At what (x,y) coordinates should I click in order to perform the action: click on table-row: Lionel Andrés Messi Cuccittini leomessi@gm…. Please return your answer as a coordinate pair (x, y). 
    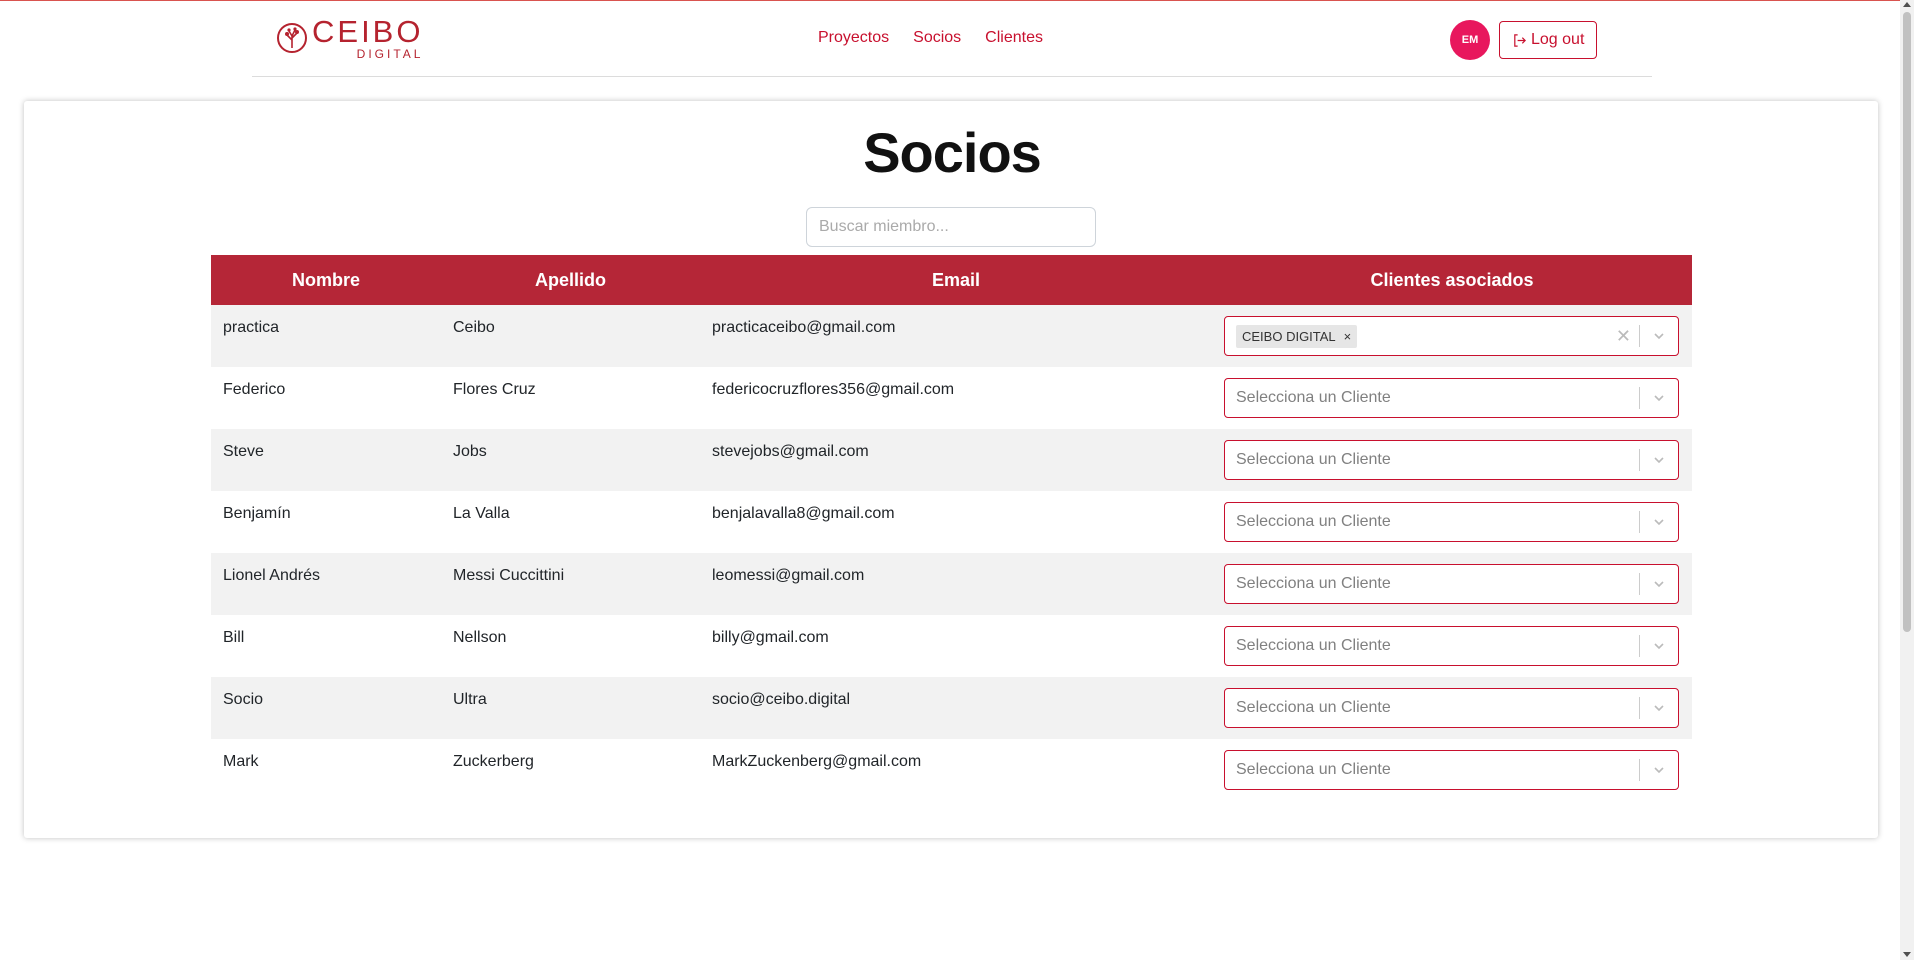
    Looking at the image, I should click on (951, 584).